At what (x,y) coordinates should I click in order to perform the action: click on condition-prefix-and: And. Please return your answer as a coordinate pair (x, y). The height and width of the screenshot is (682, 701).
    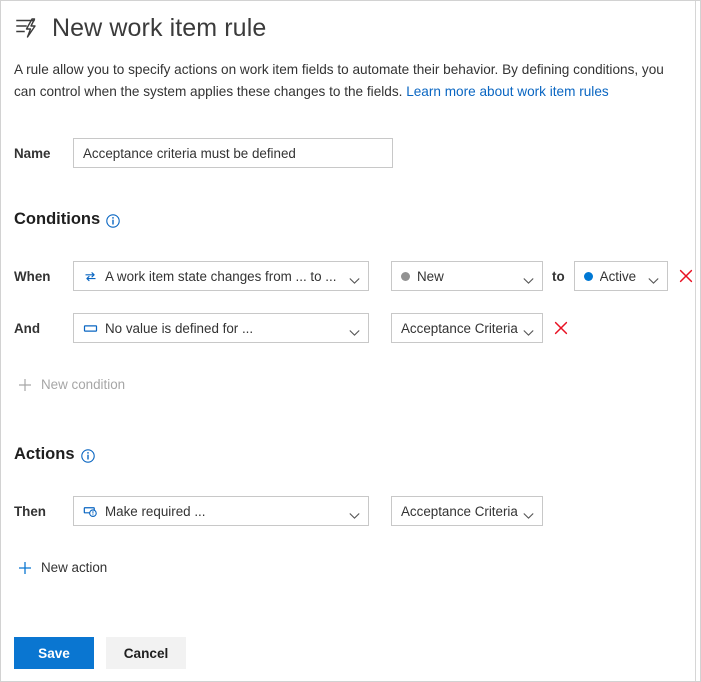
    Looking at the image, I should click on (27, 328).